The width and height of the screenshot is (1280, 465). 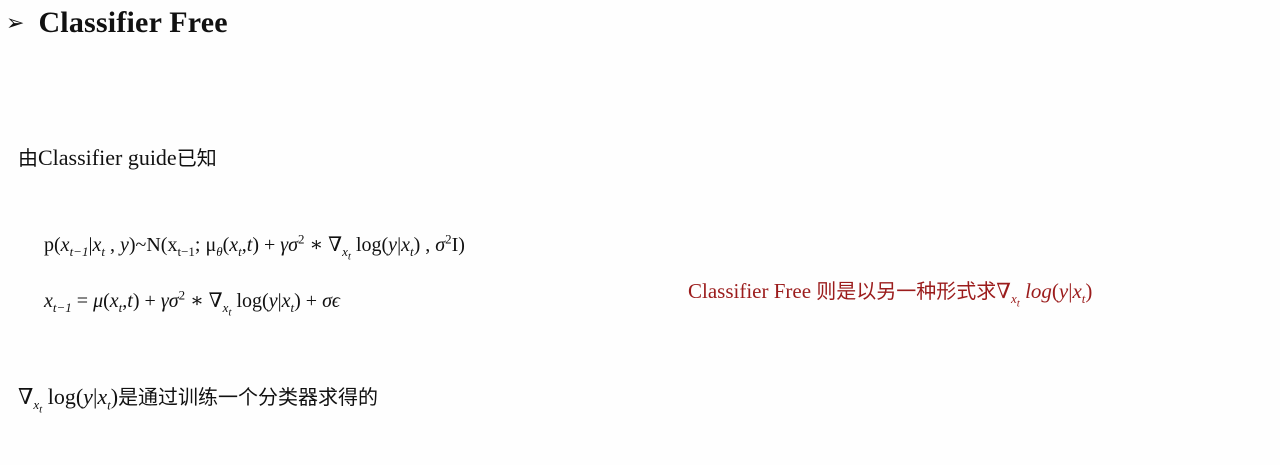 I want to click on title-row: ➢ Classifier Free, so click(x=117, y=23).